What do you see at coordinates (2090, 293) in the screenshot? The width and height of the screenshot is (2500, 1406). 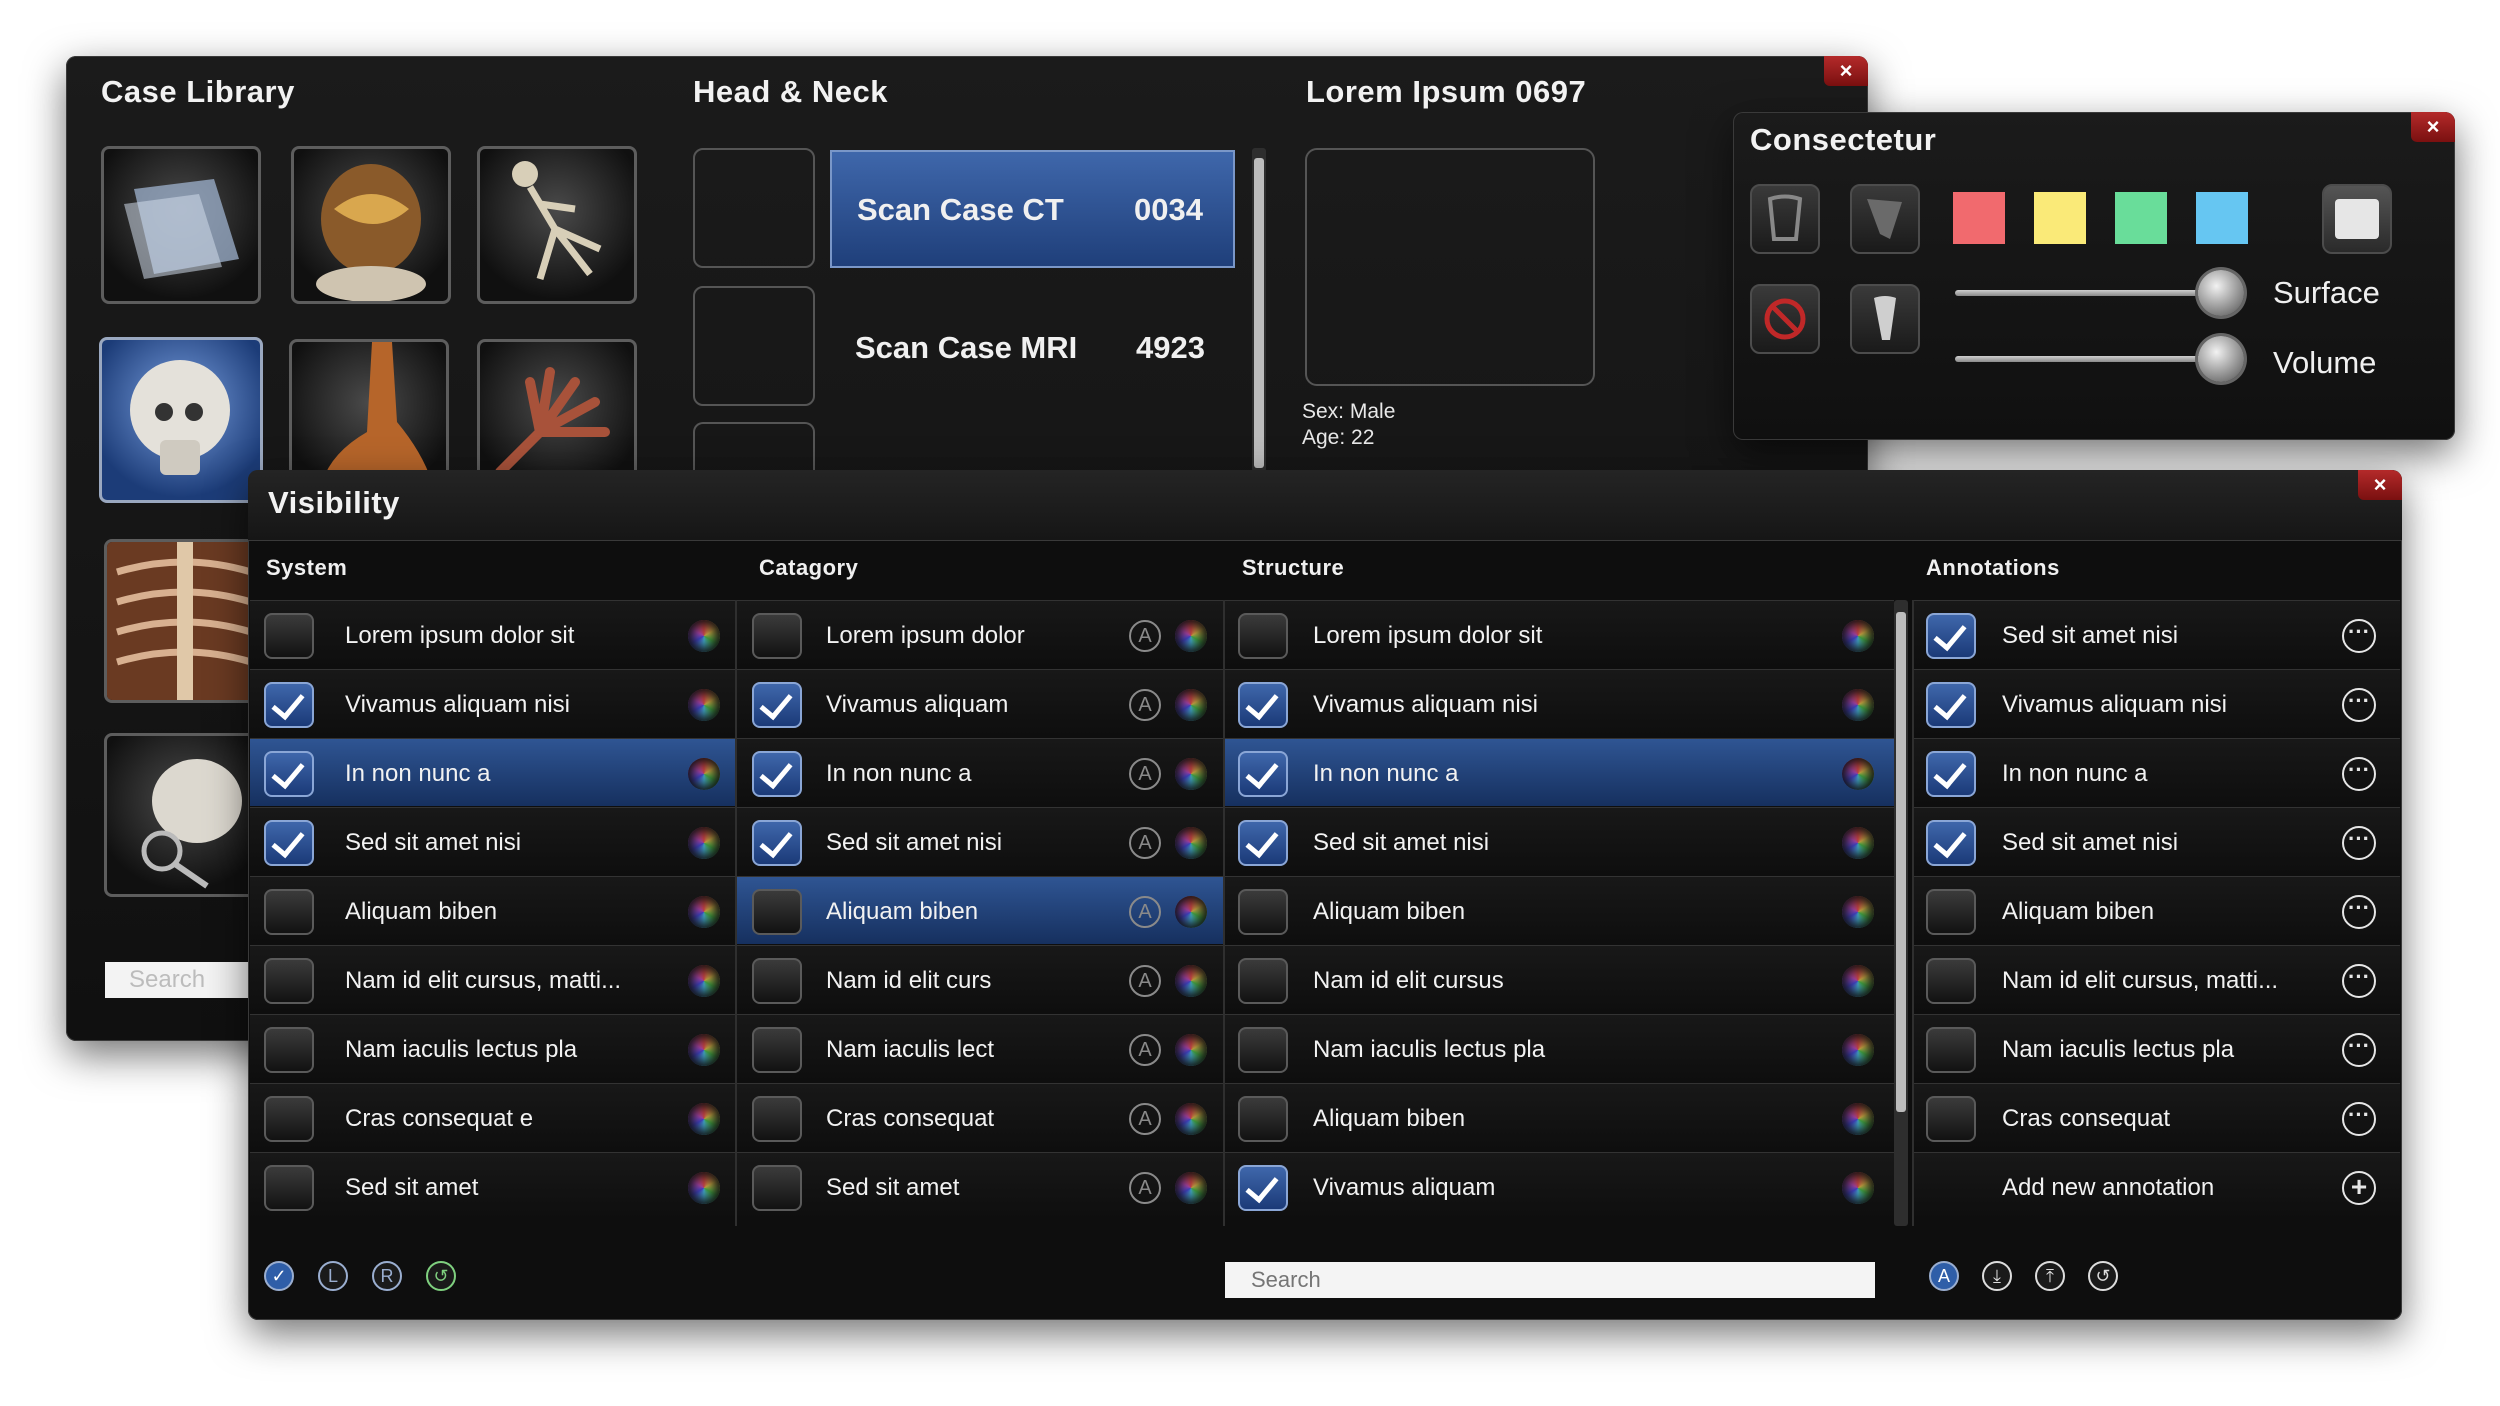 I see `surface-slider-track` at bounding box center [2090, 293].